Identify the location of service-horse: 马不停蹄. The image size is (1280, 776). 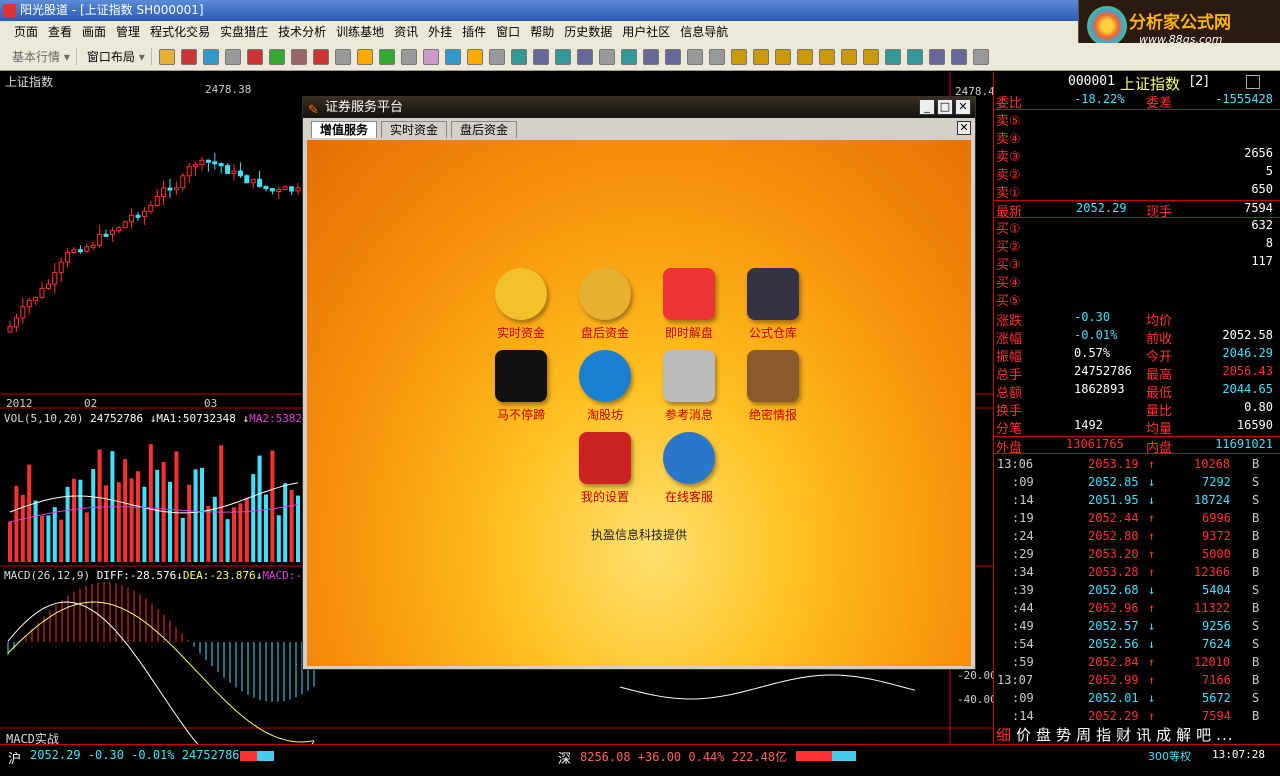
(521, 386).